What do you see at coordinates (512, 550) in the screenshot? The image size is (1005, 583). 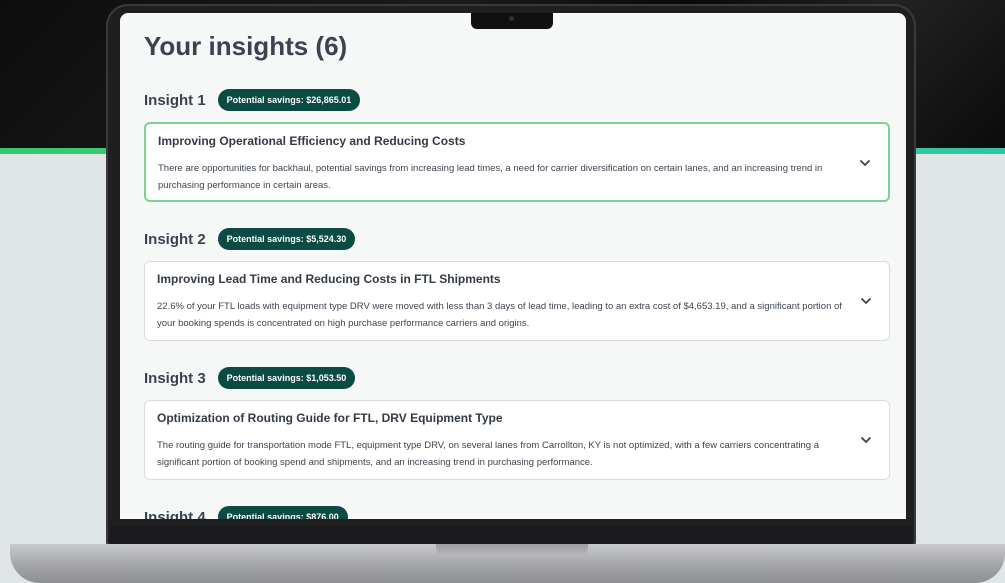 I see `laptop-opening-notch` at bounding box center [512, 550].